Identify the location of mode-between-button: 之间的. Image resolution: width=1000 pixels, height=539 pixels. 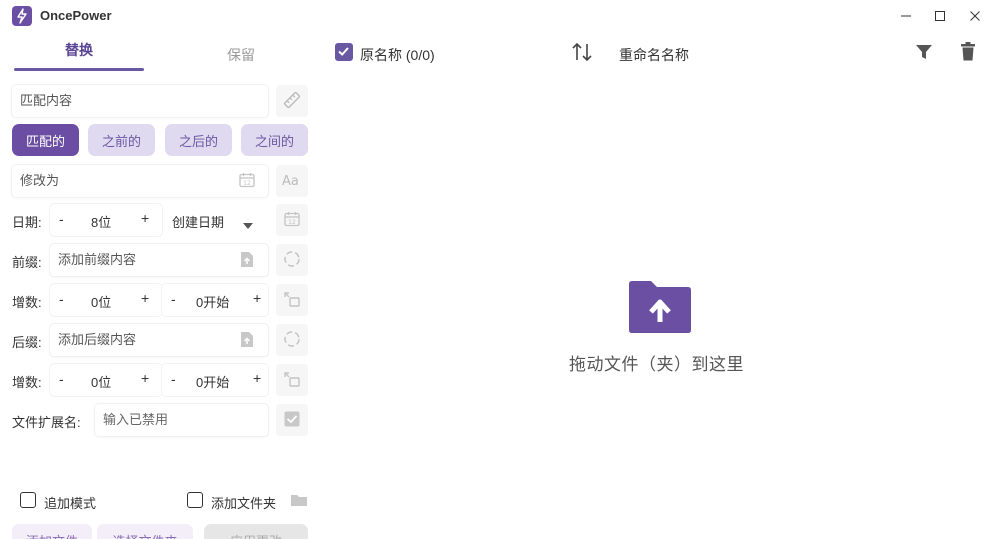
(274, 140).